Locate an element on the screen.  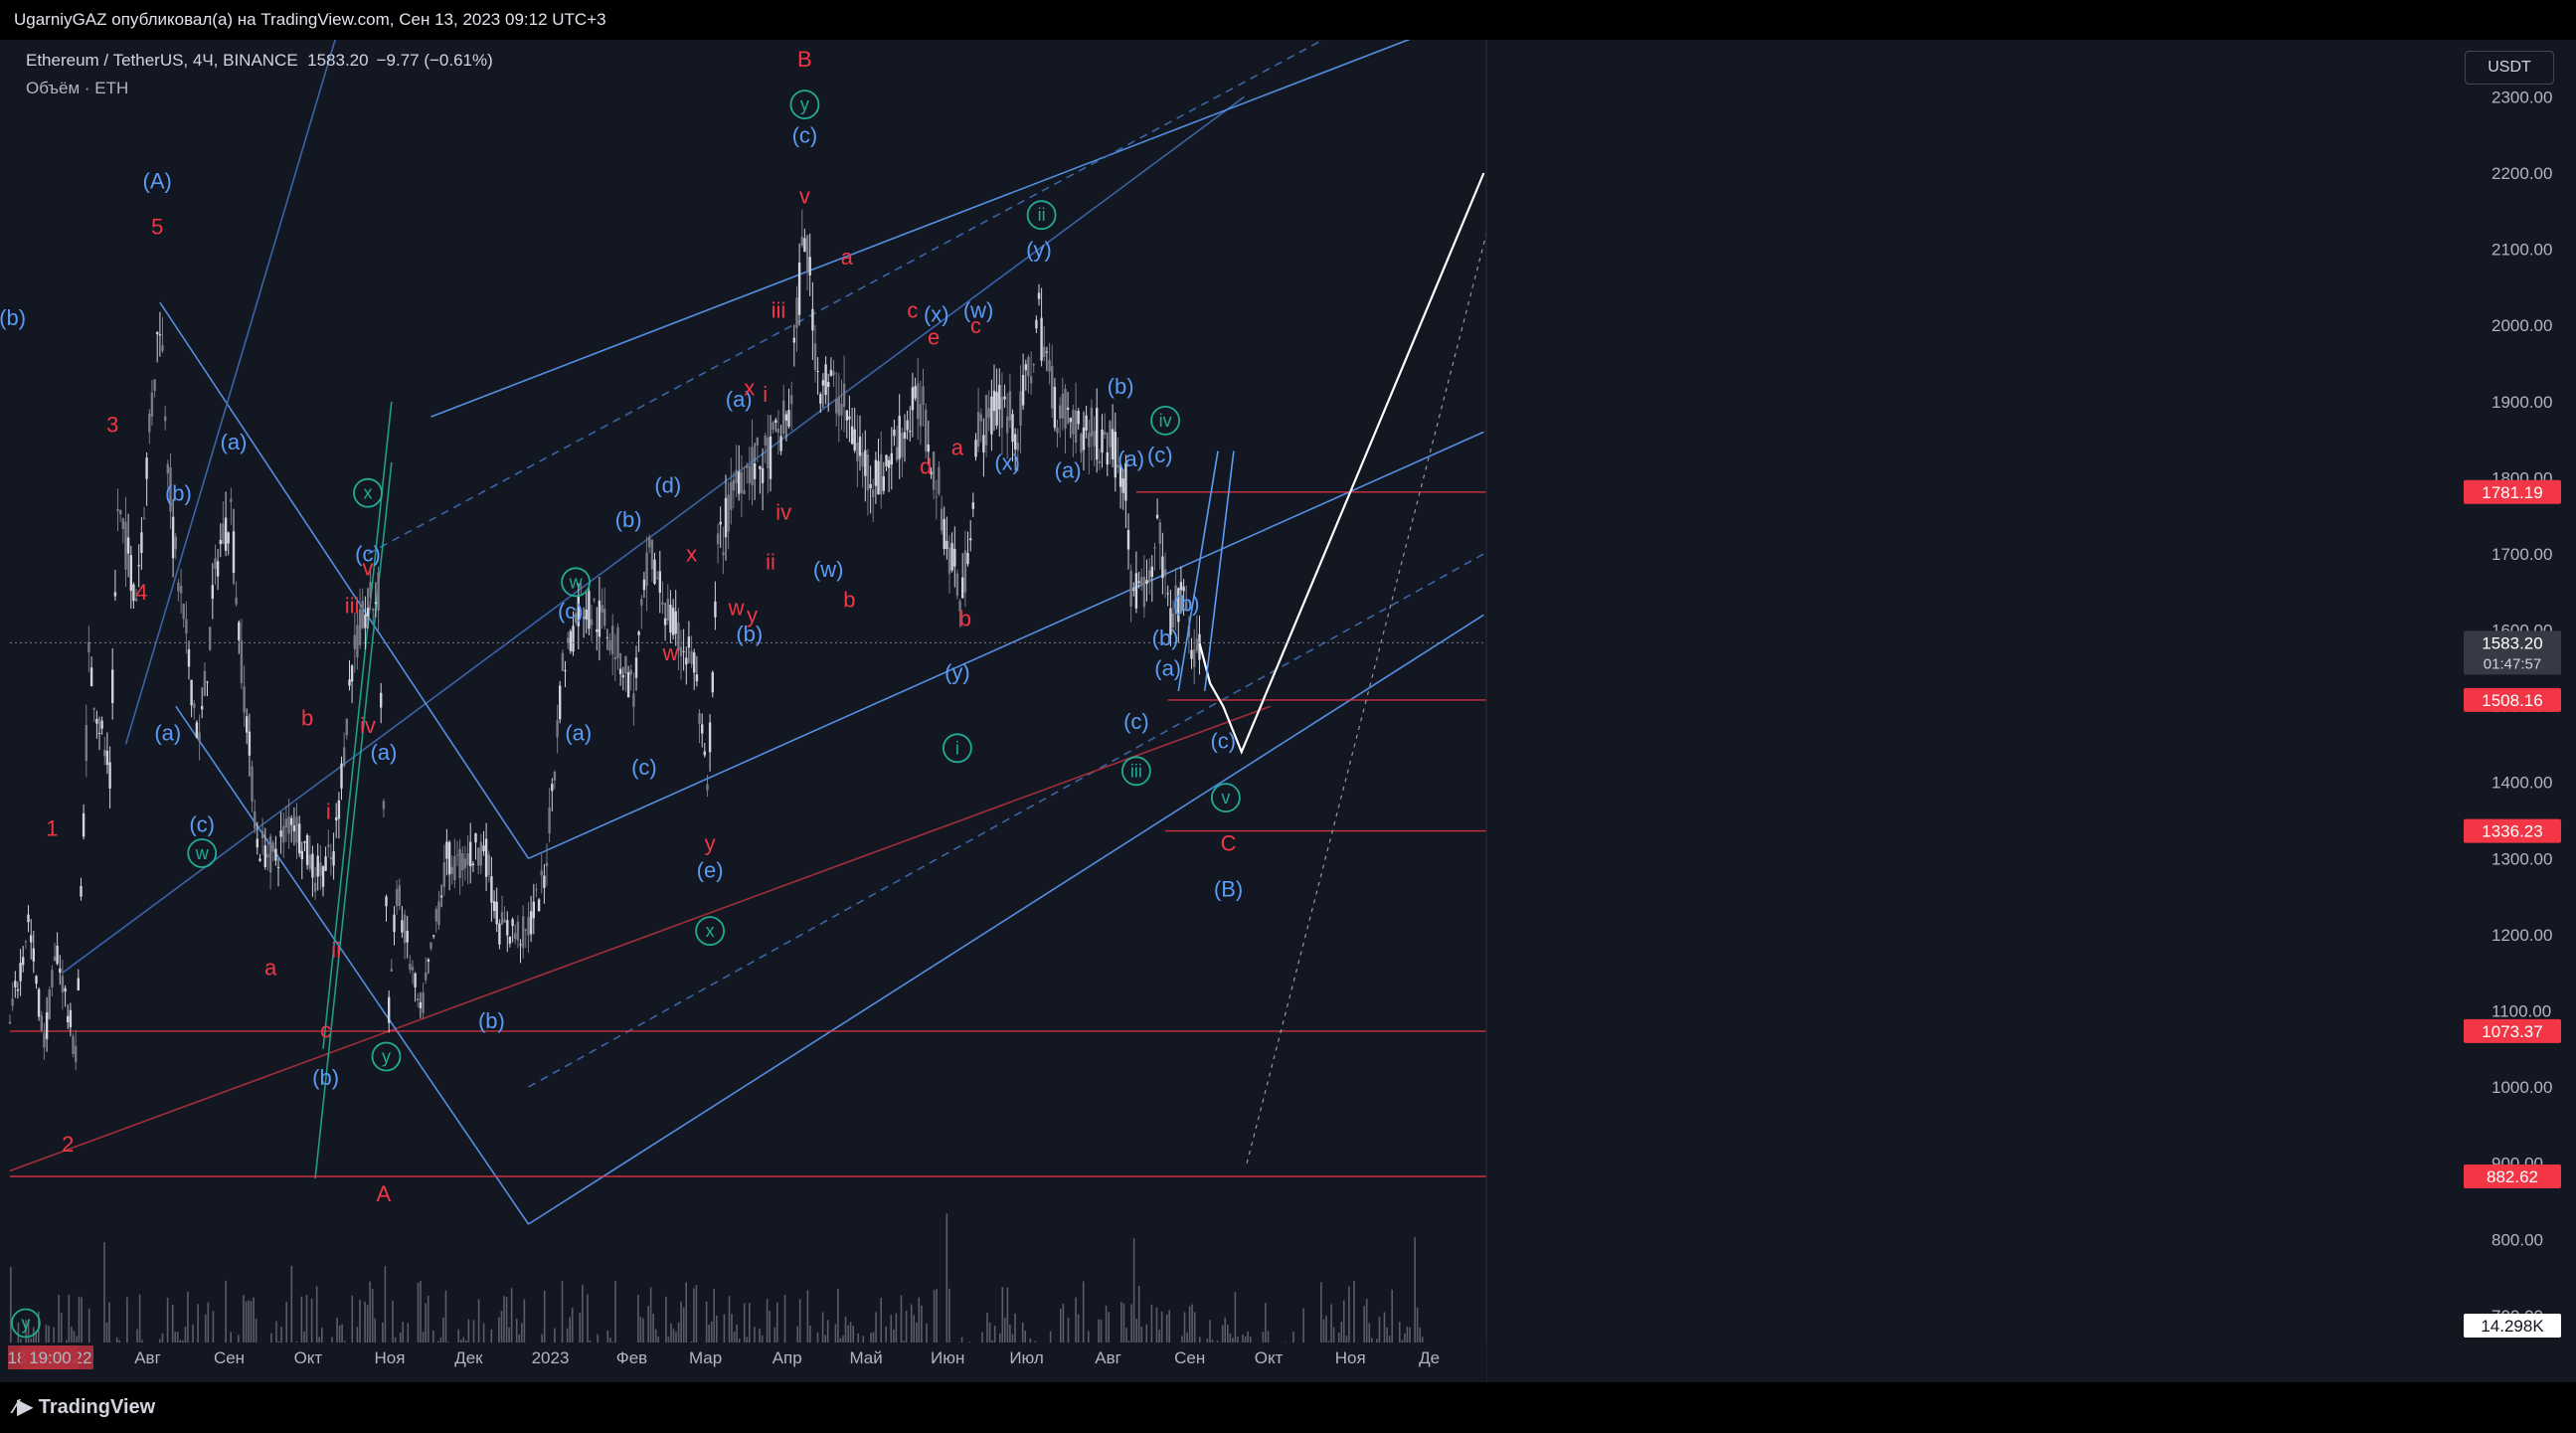
x-tick-label: Фев is located at coordinates (631, 1357).